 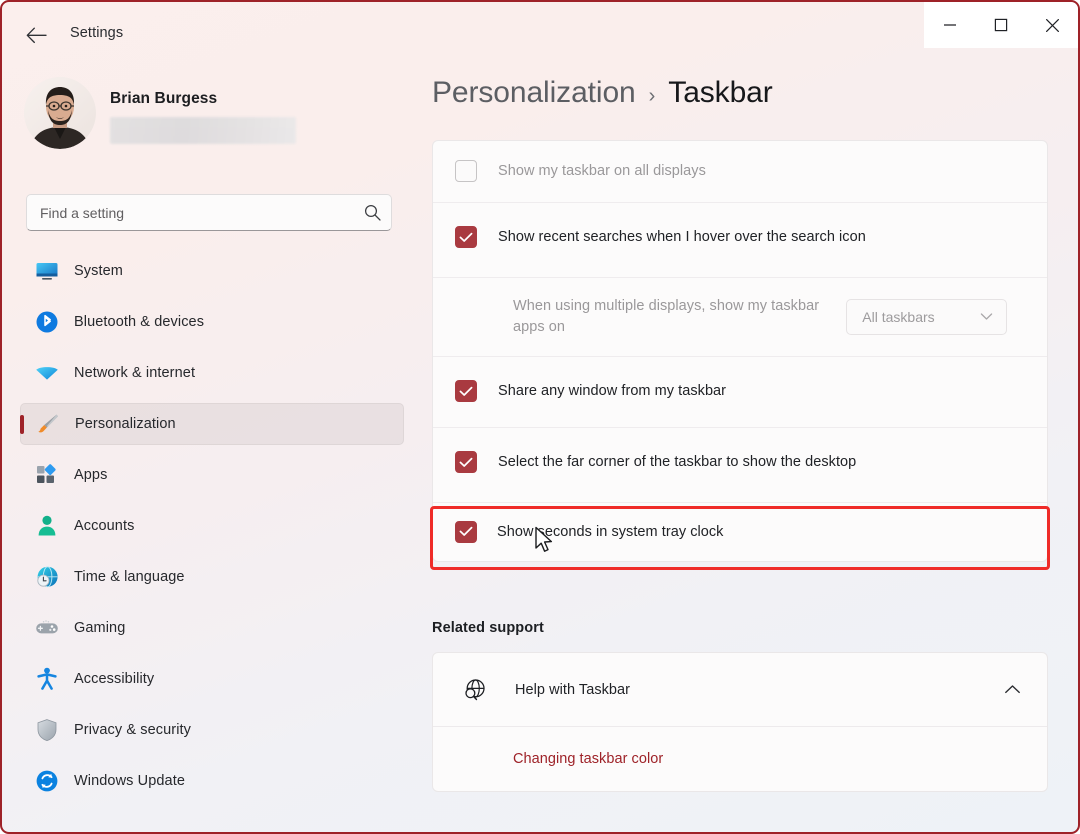 I want to click on sidebar-item-label: Bluetooth & devices, so click(x=139, y=322).